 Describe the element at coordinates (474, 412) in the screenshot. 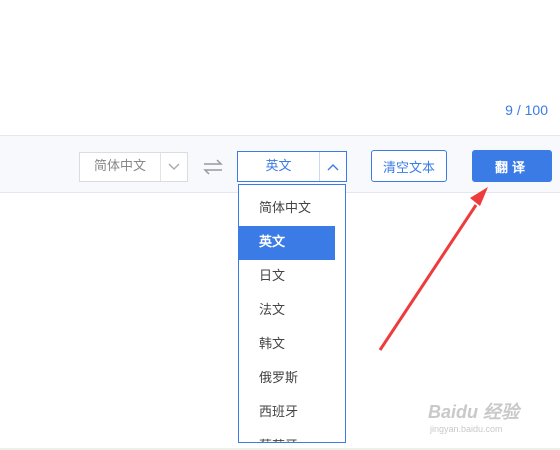

I see `watermark-brand: Baidu 经验` at that location.